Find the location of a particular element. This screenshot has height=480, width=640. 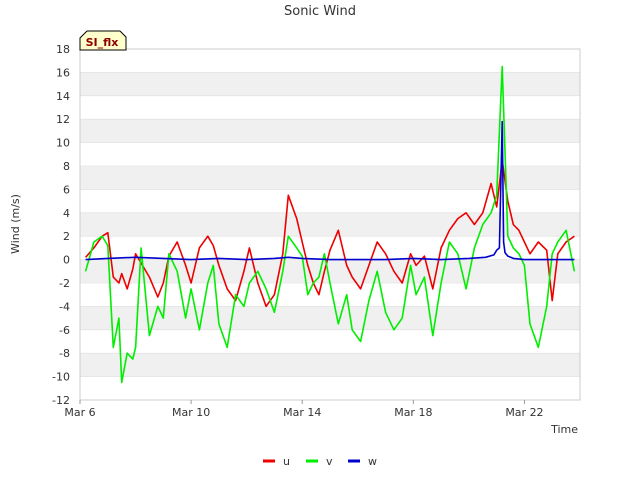

y-tick-label: 8 is located at coordinates (66, 166).